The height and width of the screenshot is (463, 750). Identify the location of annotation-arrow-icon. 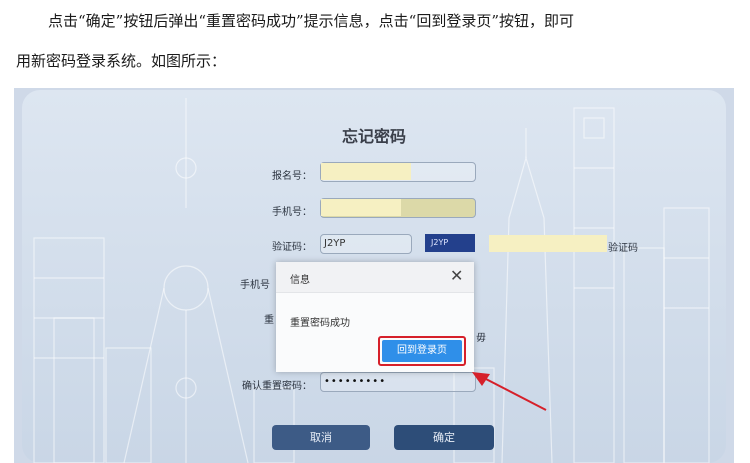
(509, 391).